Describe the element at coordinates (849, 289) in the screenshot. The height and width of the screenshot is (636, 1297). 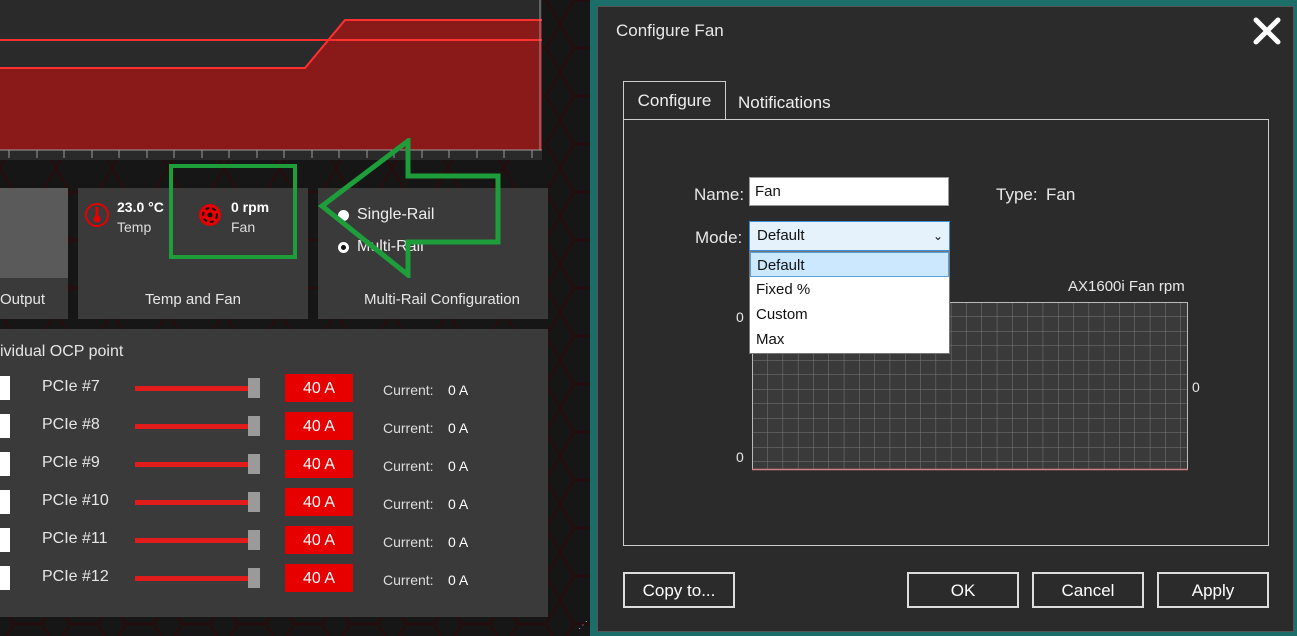
I see `mode-option-fixed: Fixed %` at that location.